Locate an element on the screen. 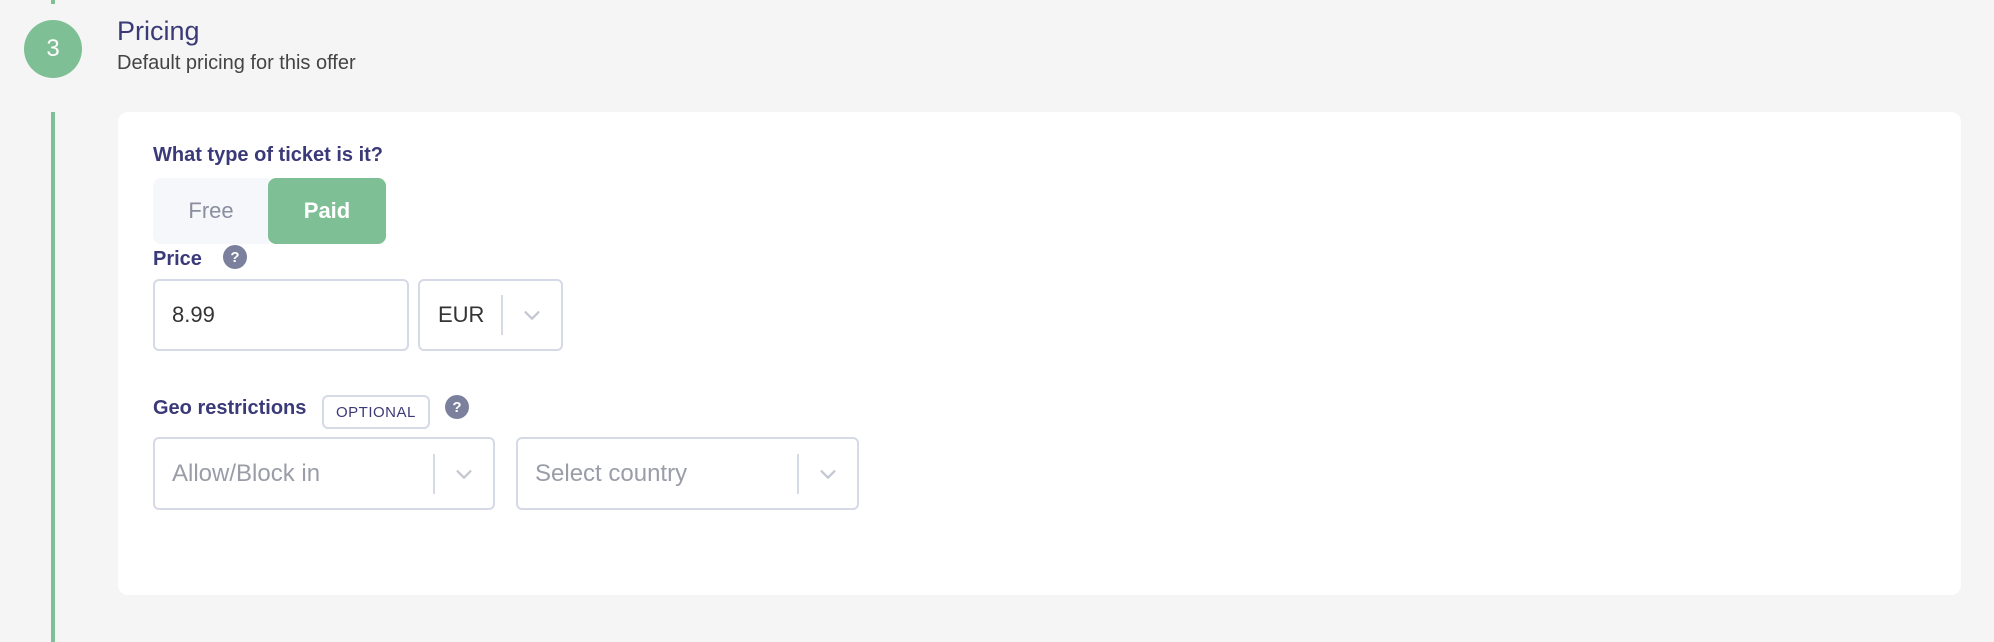 This screenshot has width=1994, height=642. geo-help-glyph: ? is located at coordinates (457, 407).